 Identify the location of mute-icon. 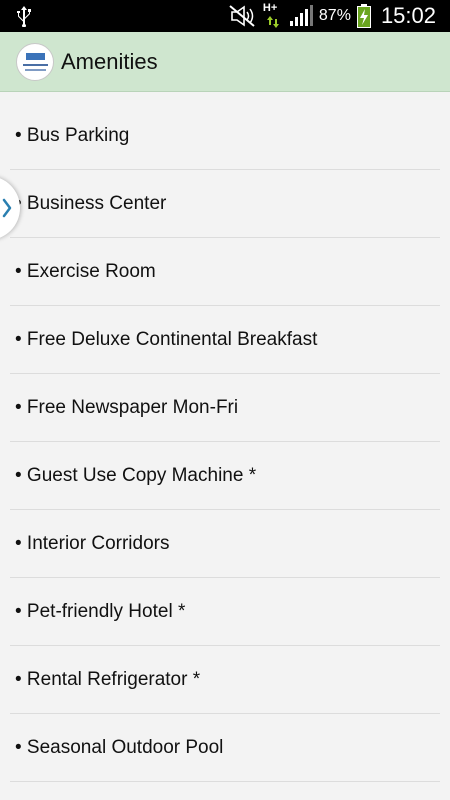
(242, 16).